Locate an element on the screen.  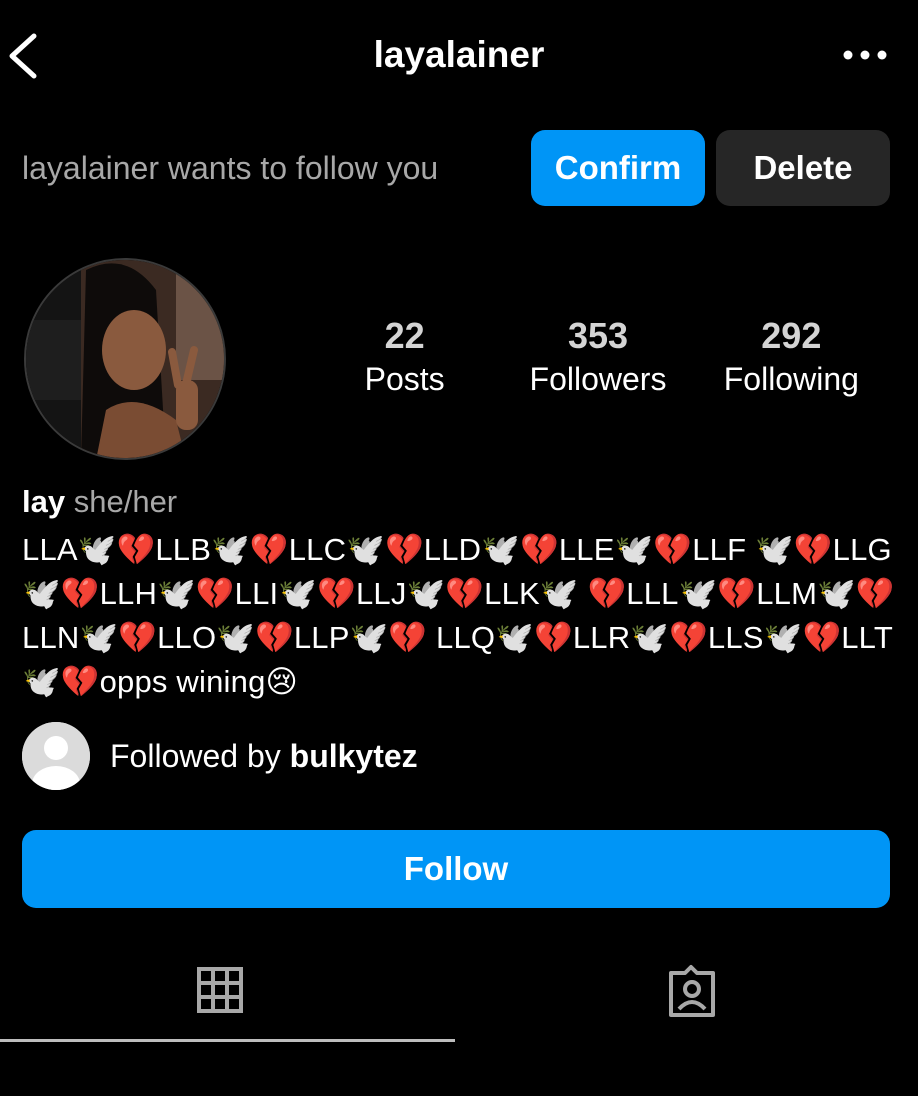
follow-button: Follow is located at coordinates (456, 869).